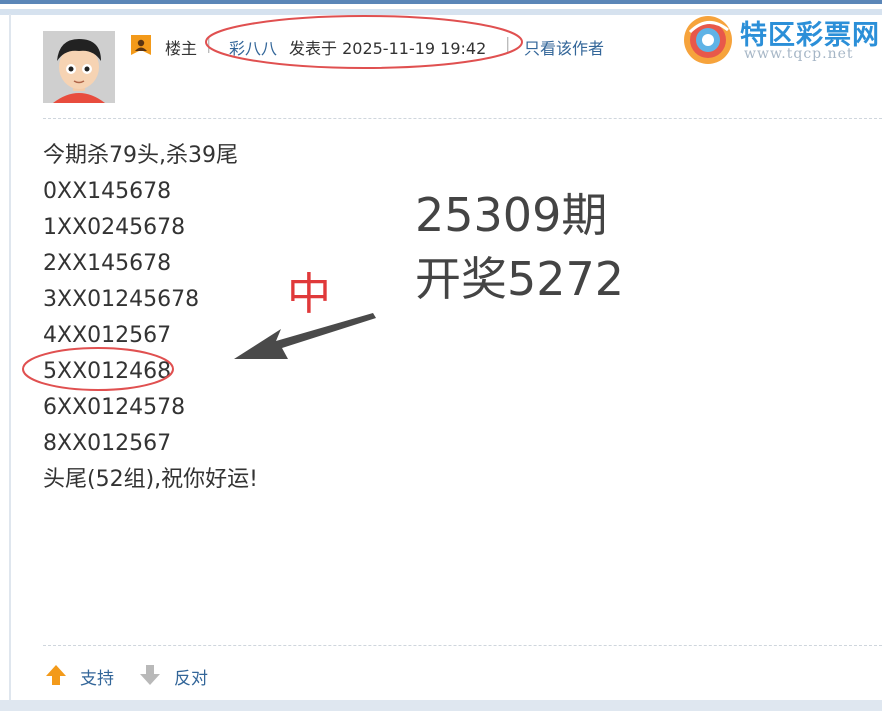 Image resolution: width=882 pixels, height=711 pixels. What do you see at coordinates (97, 676) in the screenshot?
I see `support-button: 支持` at bounding box center [97, 676].